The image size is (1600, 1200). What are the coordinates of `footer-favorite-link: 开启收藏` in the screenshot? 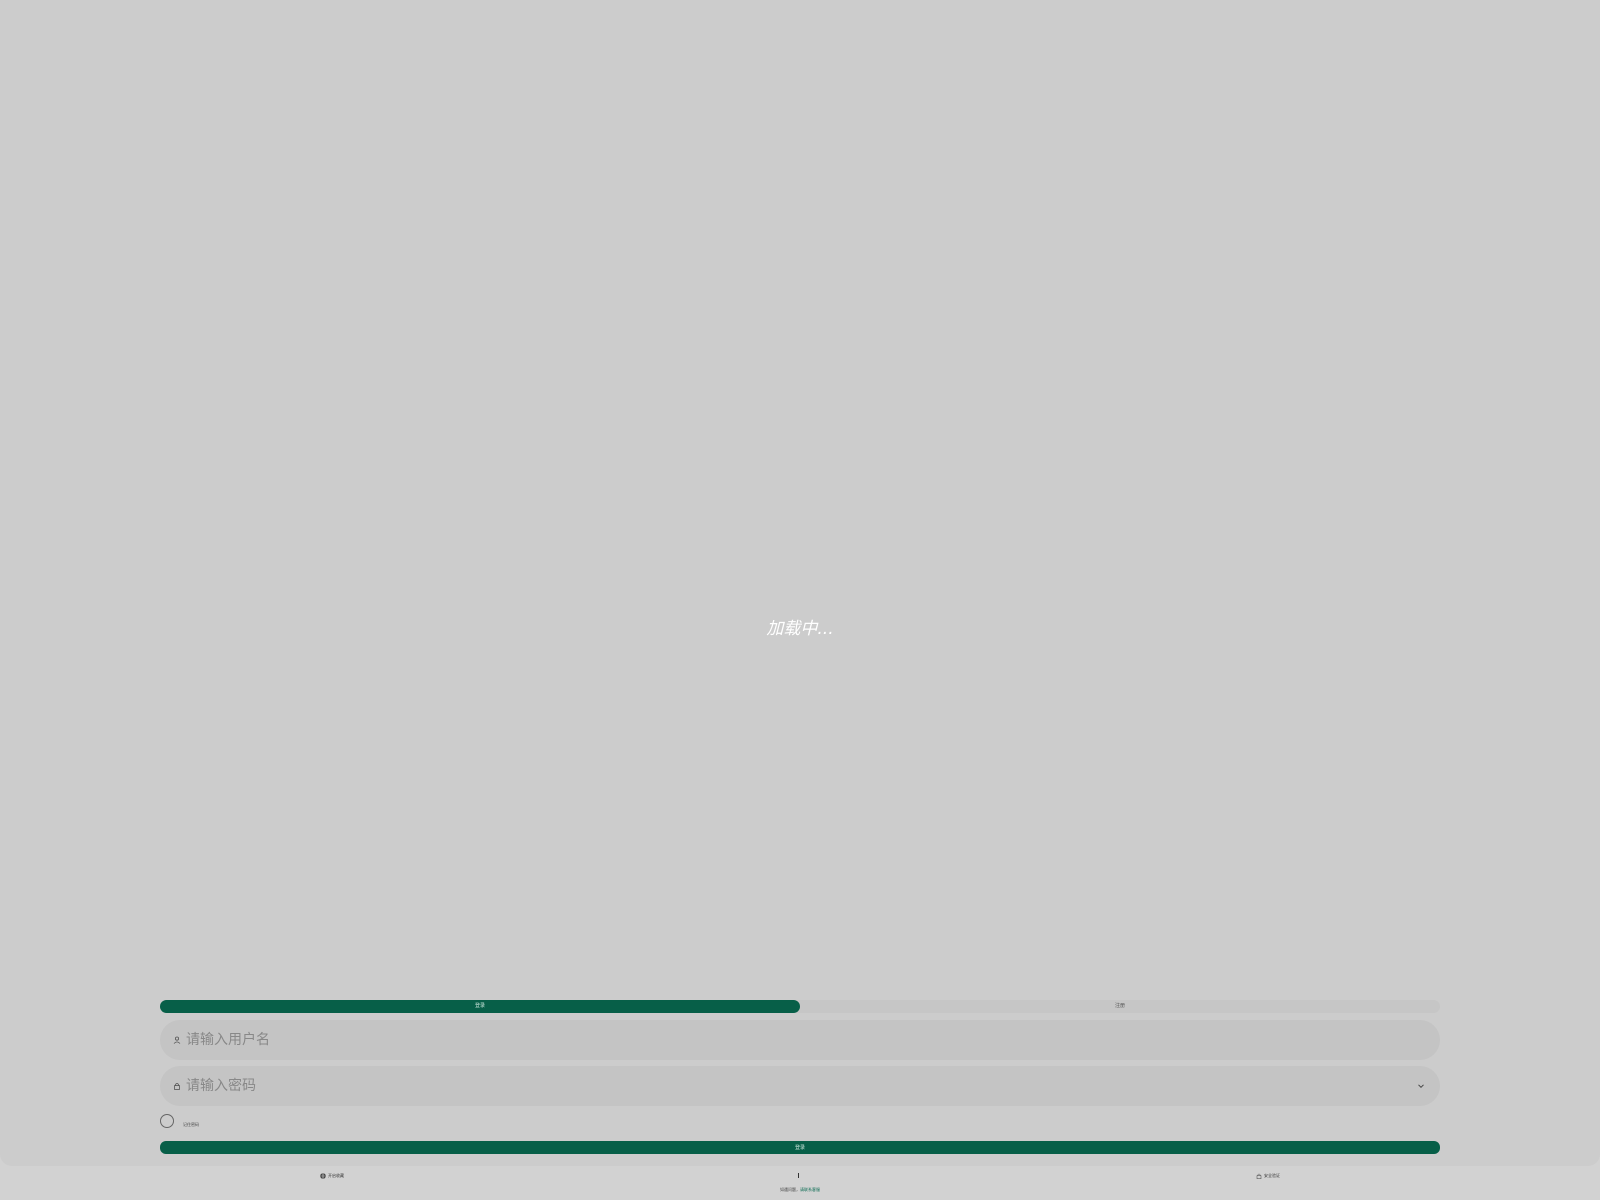 It's located at (332, 1176).